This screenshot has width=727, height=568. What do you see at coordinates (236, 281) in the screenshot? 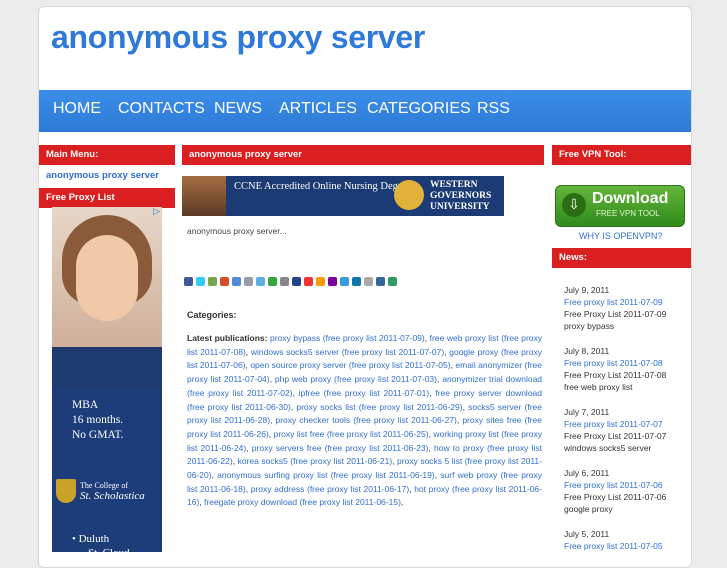
I see `delicious-icon` at bounding box center [236, 281].